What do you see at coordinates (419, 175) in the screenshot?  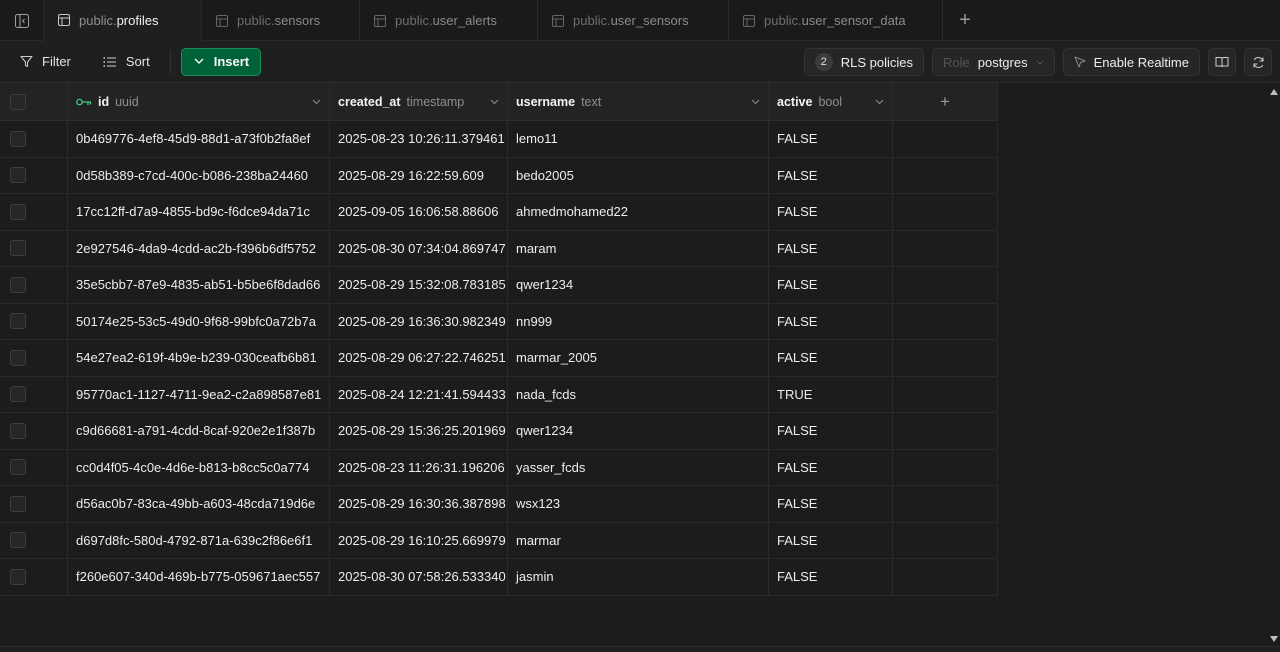 I see `cell-created-at: 2025-08-29 16:22:59.609` at bounding box center [419, 175].